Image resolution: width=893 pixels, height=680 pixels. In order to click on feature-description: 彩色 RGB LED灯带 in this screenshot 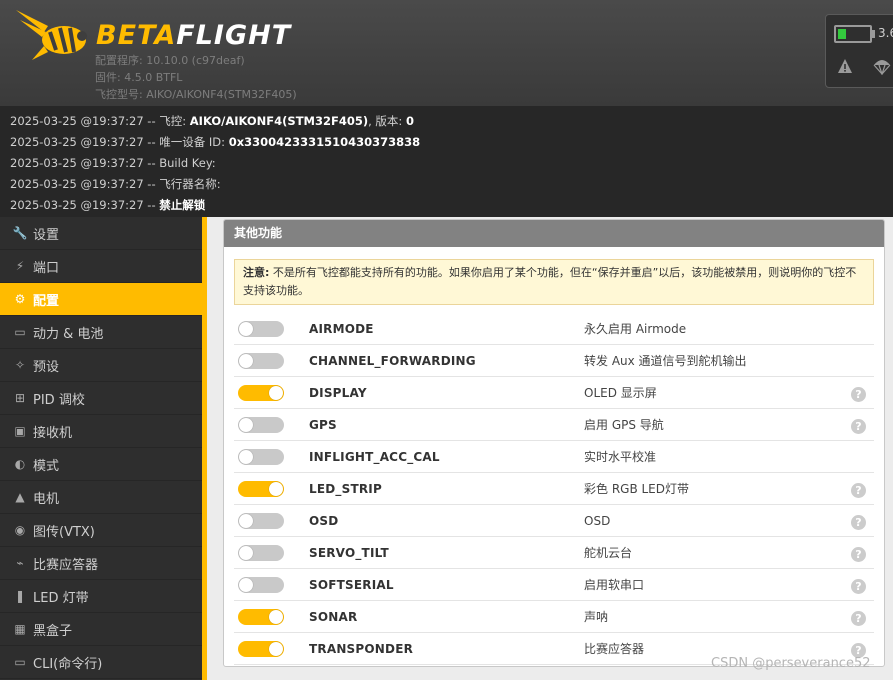, I will do `click(637, 489)`.